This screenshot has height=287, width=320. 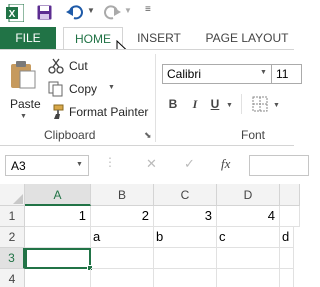 I want to click on svg-text: X, so click(x=12, y=14).